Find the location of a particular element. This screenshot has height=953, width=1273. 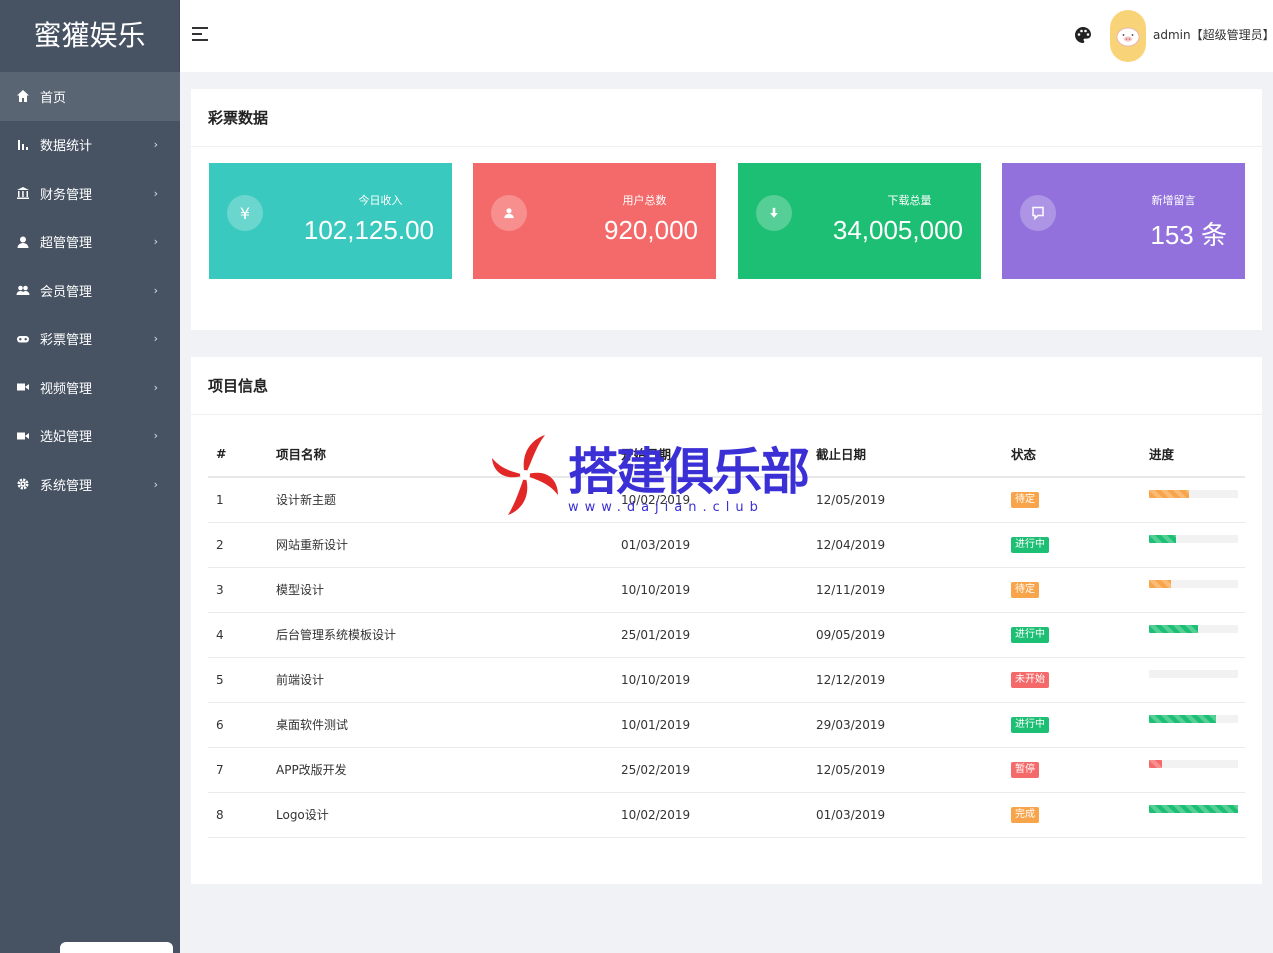

end-date: 29/03/2019 is located at coordinates (905, 725).